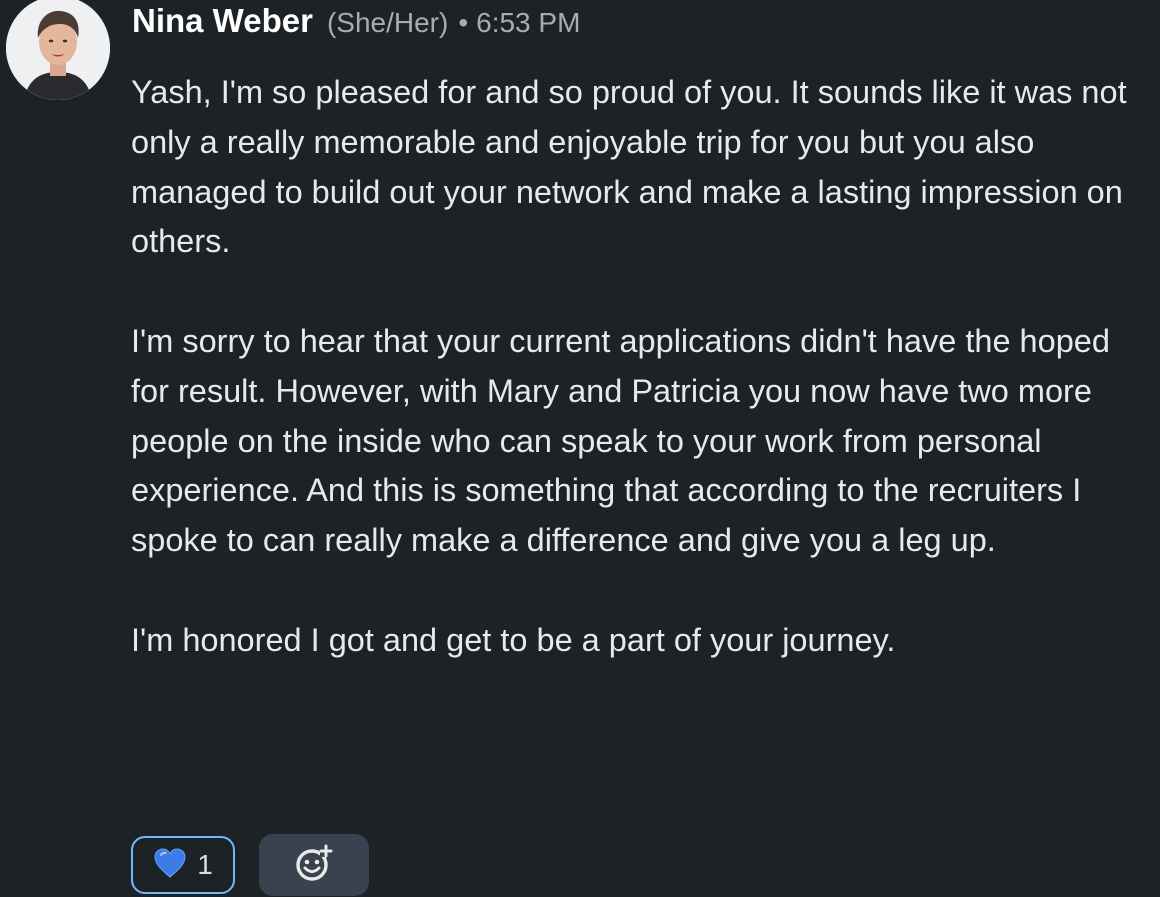  I want to click on reactions-bar: 1, so click(250, 865).